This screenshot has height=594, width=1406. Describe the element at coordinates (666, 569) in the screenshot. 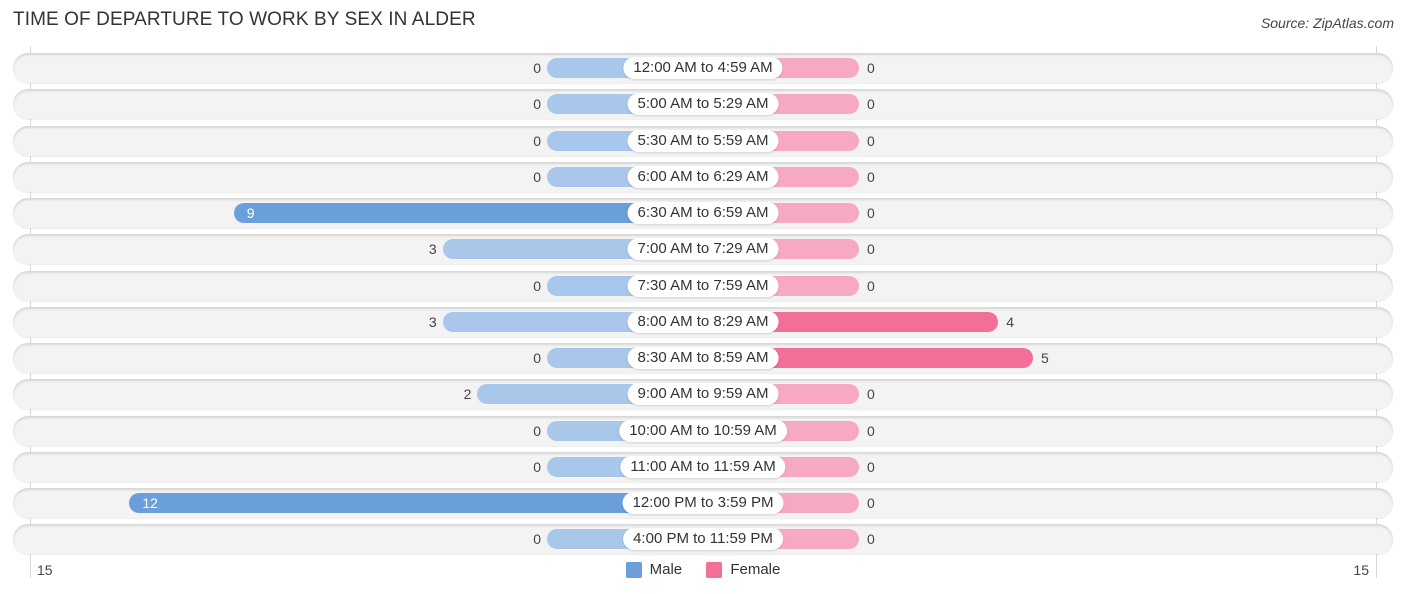

I see `legend-label-male: Male` at that location.